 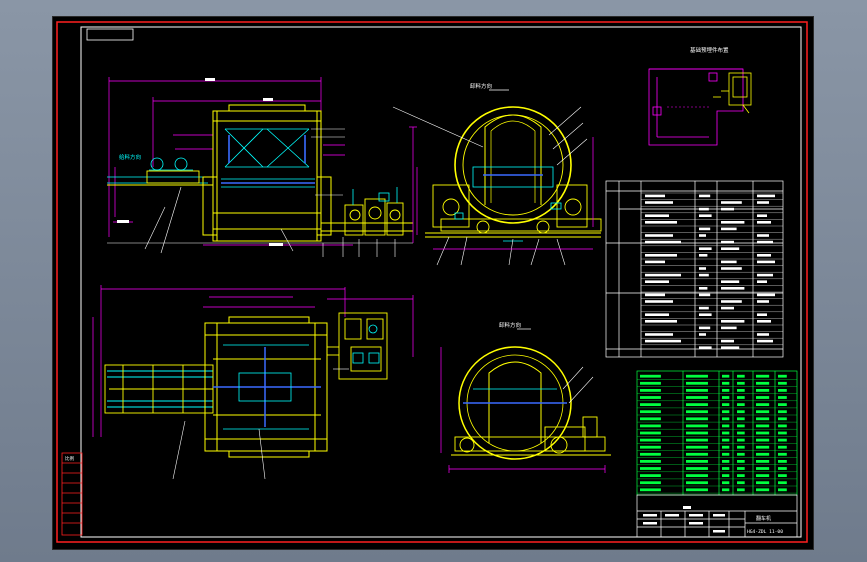 I want to click on detail-title: 基础预埋件布置, so click(x=709, y=50).